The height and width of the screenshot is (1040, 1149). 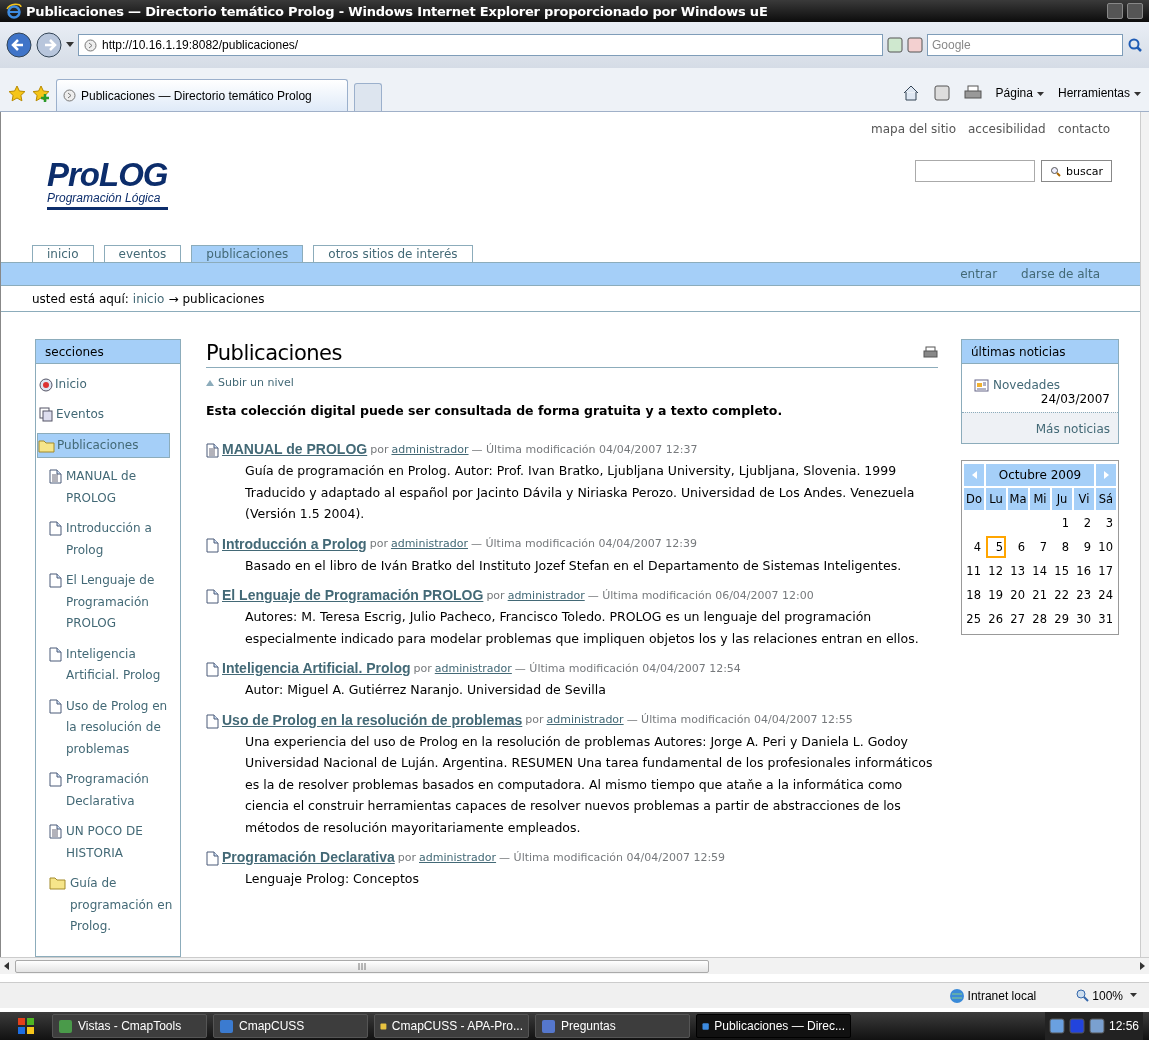 I want to click on search-button: buscar, so click(x=1076, y=171).